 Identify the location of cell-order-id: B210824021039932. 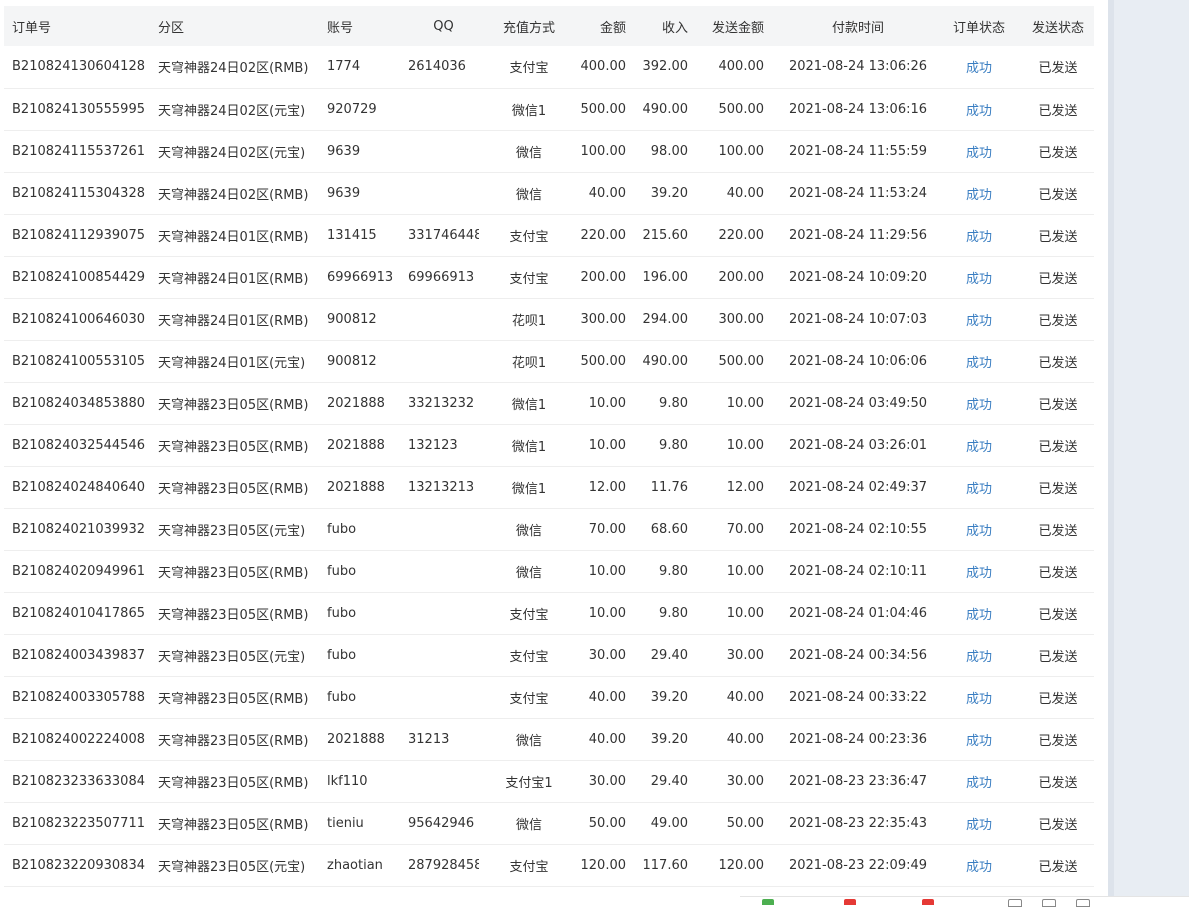
(78, 529).